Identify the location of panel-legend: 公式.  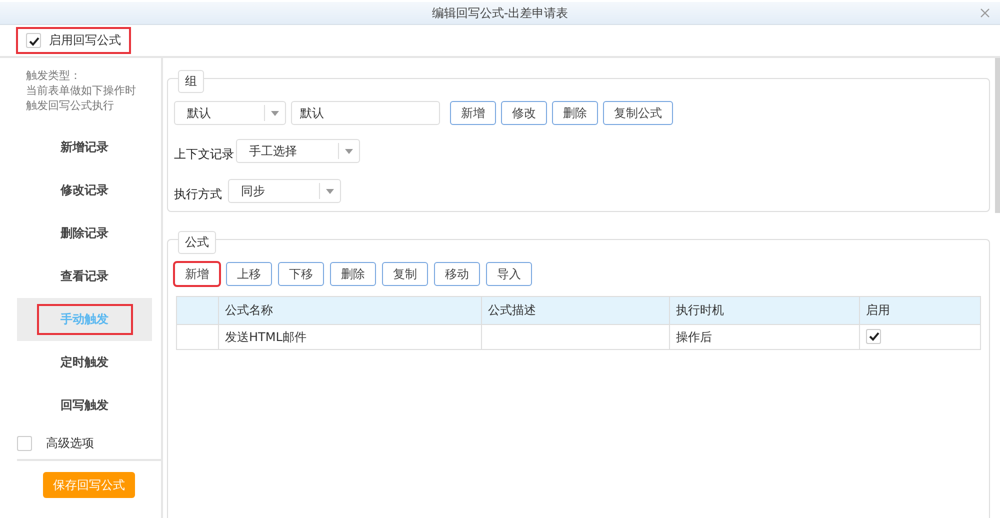
(197, 242).